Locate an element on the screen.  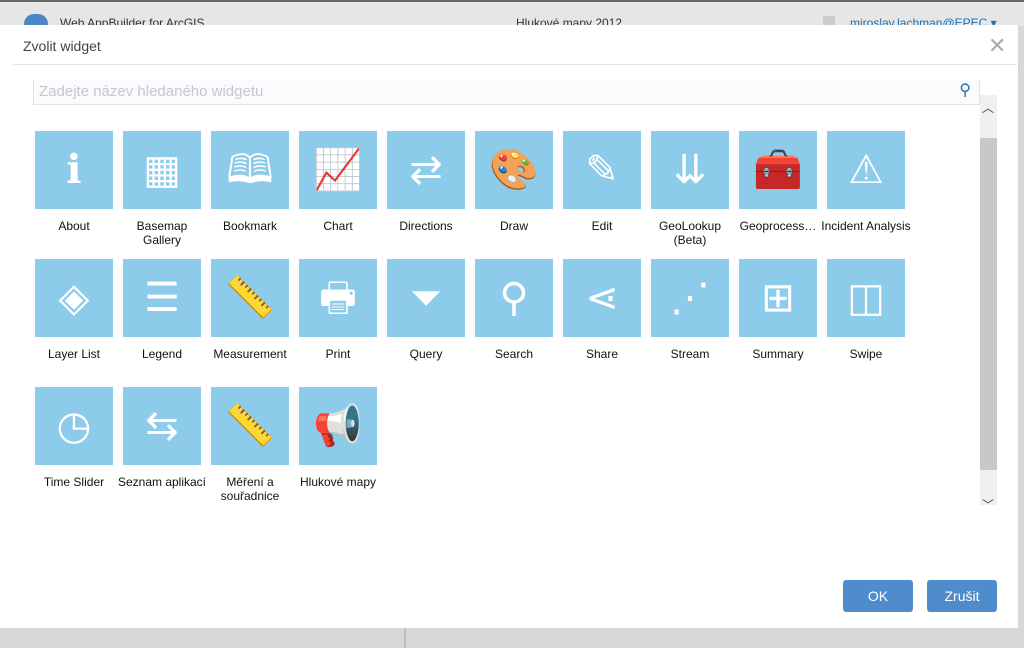
widget-summary: ⊞ Summary is located at coordinates (778, 310).